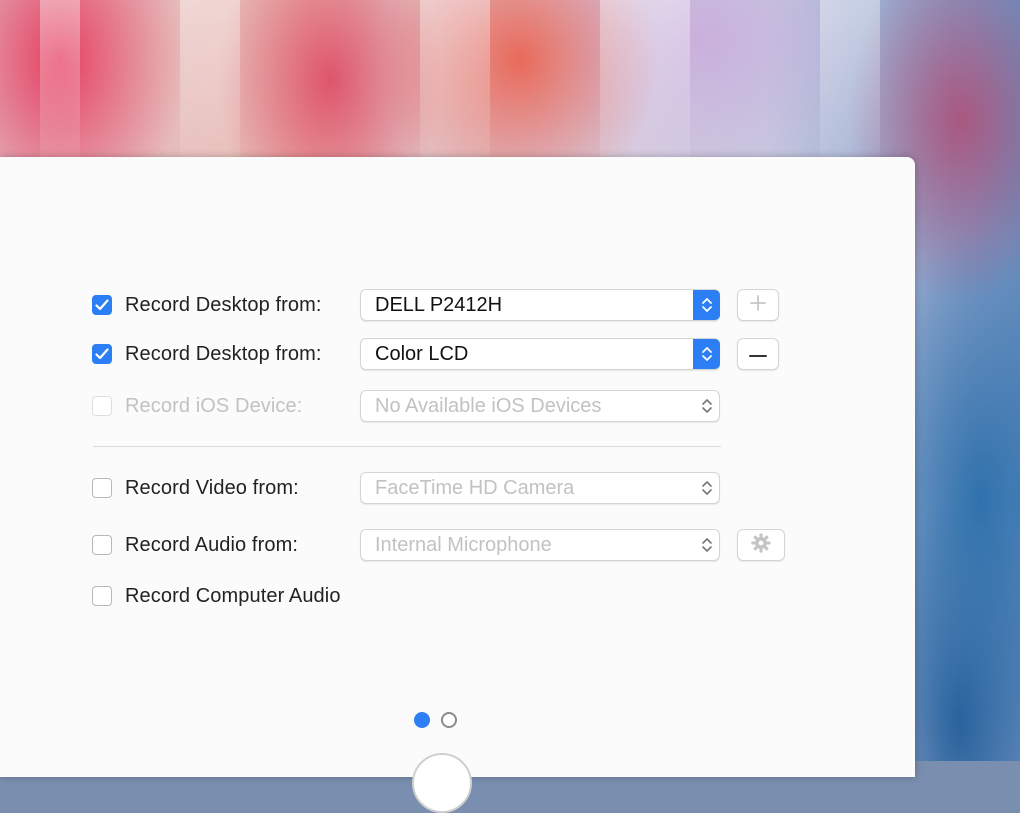  What do you see at coordinates (211, 544) in the screenshot?
I see `record-audio-label: Record Audio from:` at bounding box center [211, 544].